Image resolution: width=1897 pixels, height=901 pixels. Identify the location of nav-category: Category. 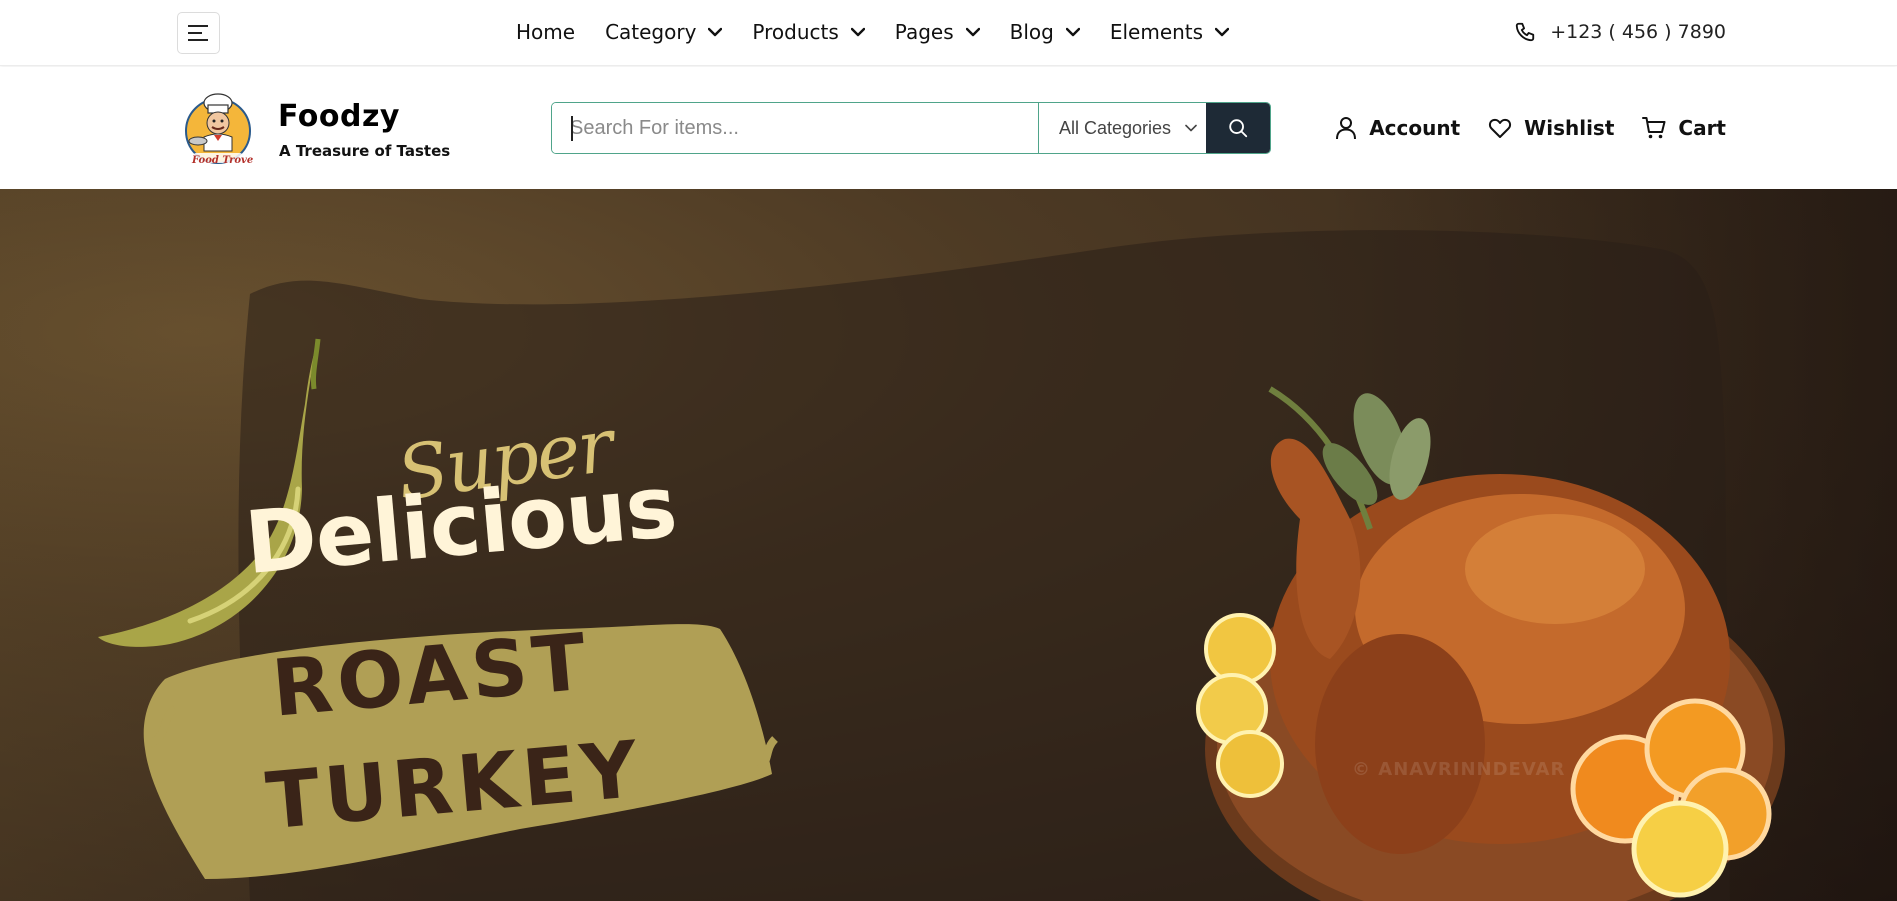
(664, 32).